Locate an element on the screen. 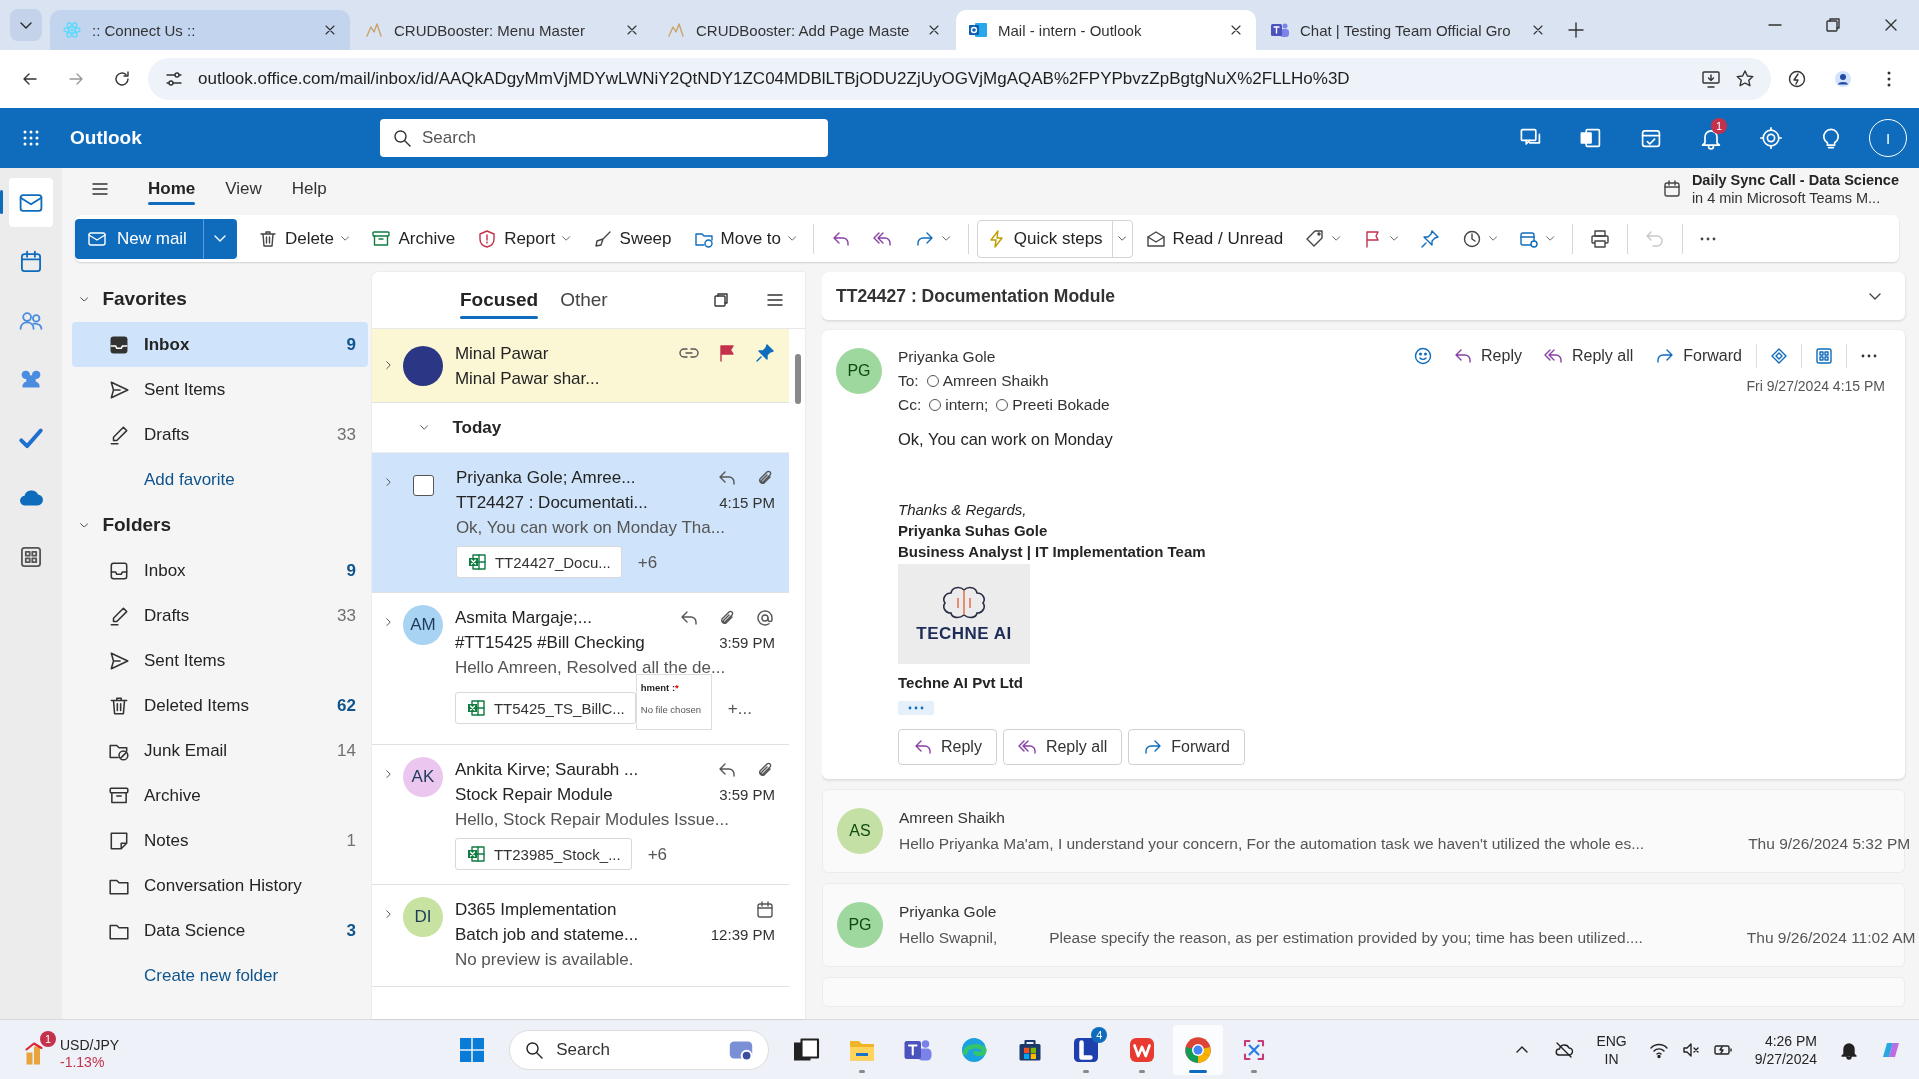 Image resolution: width=1919 pixels, height=1079 pixels. sender-avatar: PG is located at coordinates (860, 925).